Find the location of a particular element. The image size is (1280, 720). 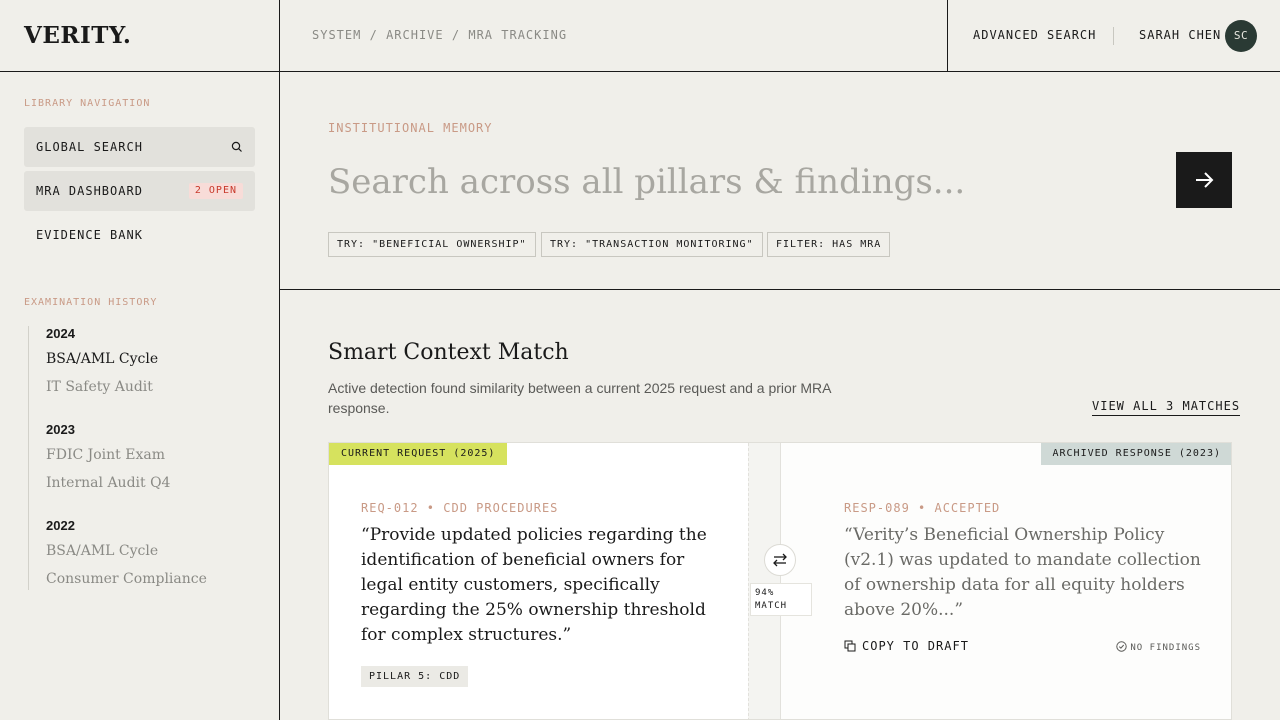

history-year: 2023 is located at coordinates (60, 429).